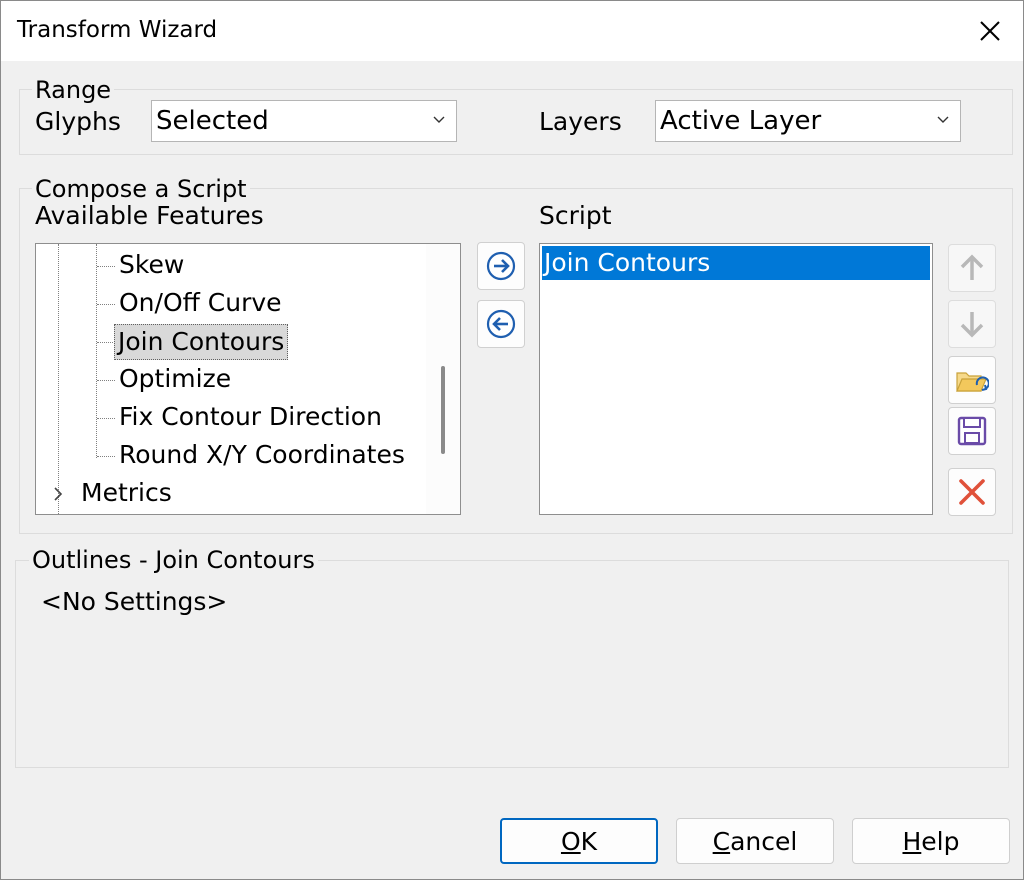 The height and width of the screenshot is (880, 1024). What do you see at coordinates (231, 493) in the screenshot?
I see `tree-item-metrics: Metrics` at bounding box center [231, 493].